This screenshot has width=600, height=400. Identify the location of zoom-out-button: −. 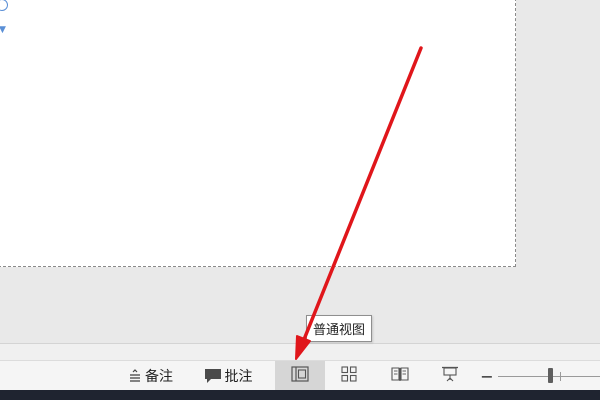
(487, 376).